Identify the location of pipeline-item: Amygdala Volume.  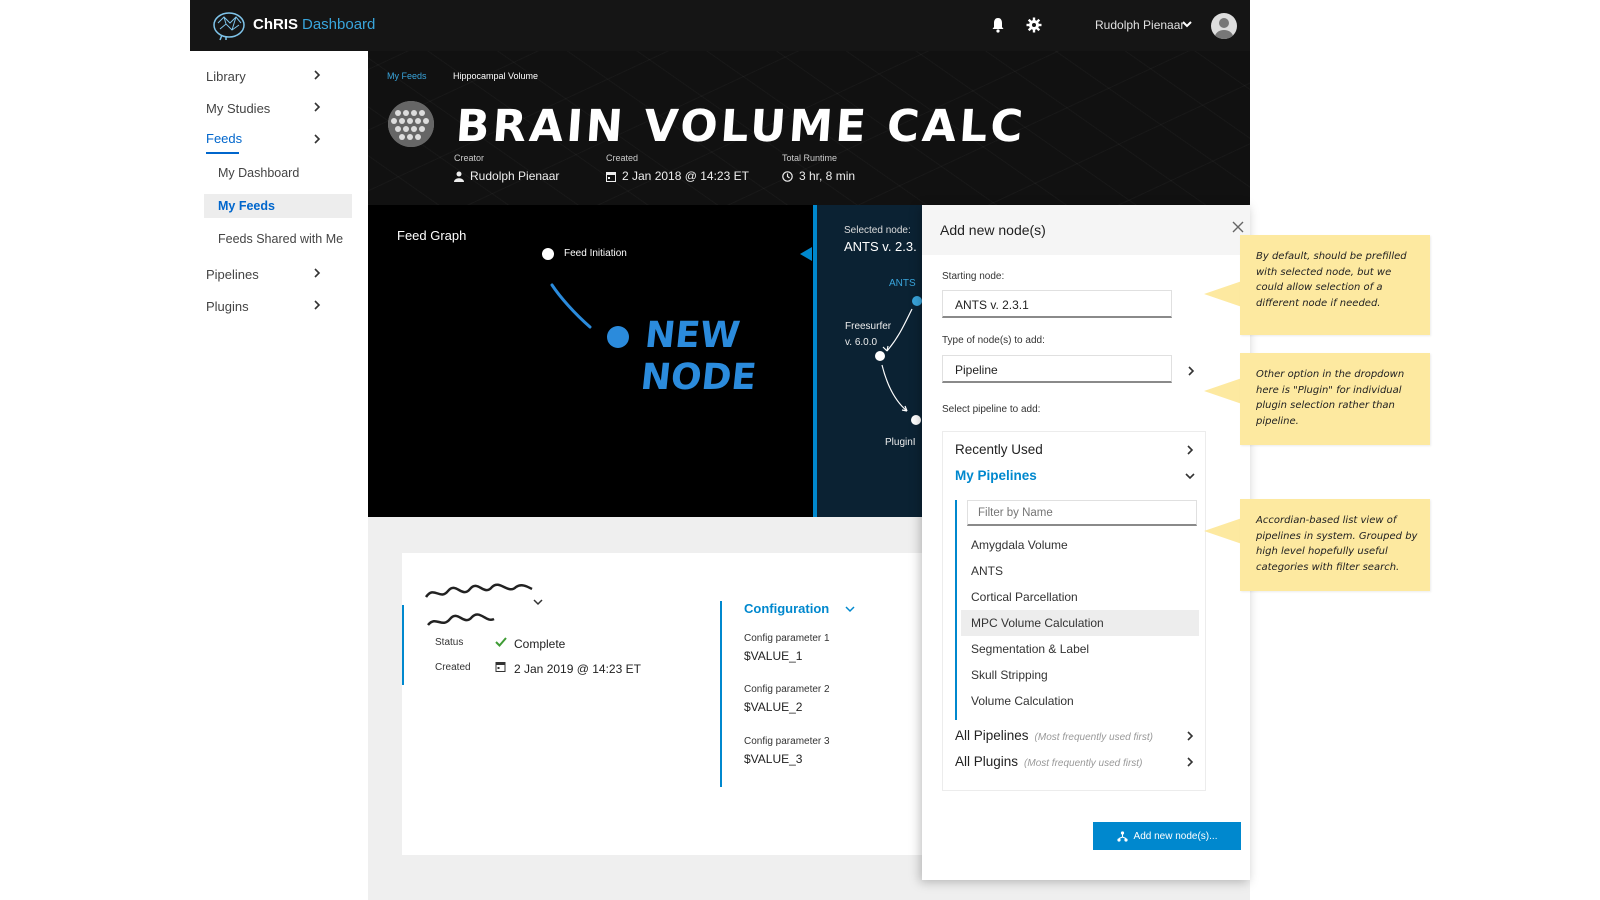
(1080, 545).